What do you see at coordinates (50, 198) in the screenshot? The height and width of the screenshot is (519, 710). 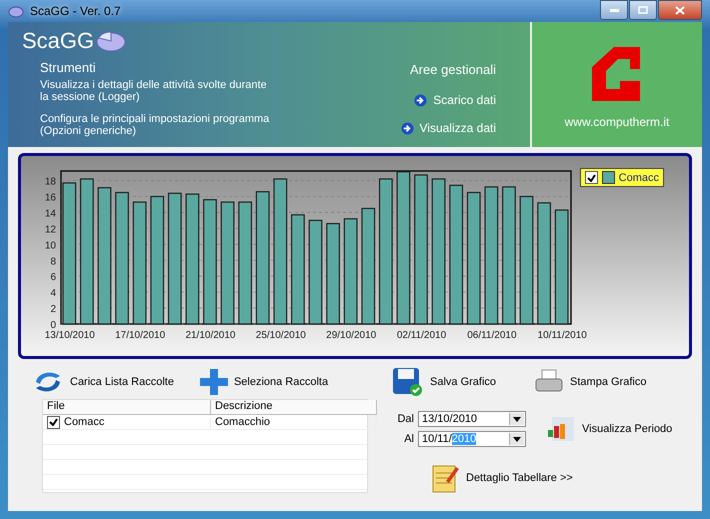 I see `y-tick-label: 16` at bounding box center [50, 198].